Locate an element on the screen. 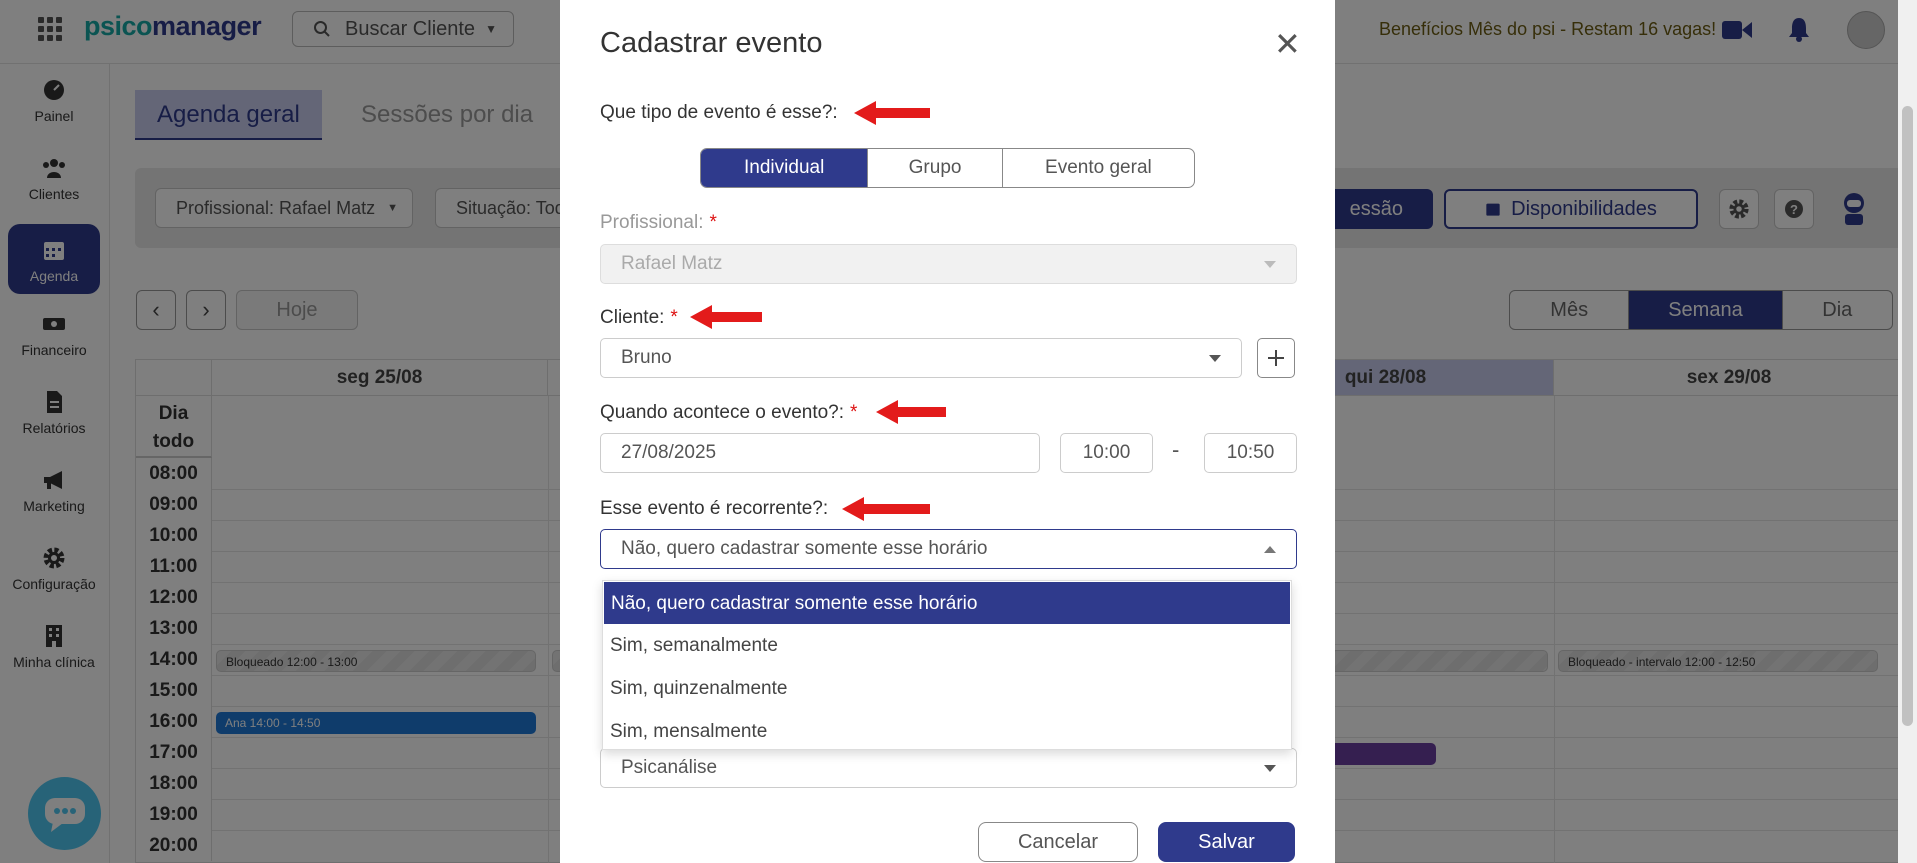 The height and width of the screenshot is (863, 1917). modal-title: Cadastrar evento is located at coordinates (711, 43).